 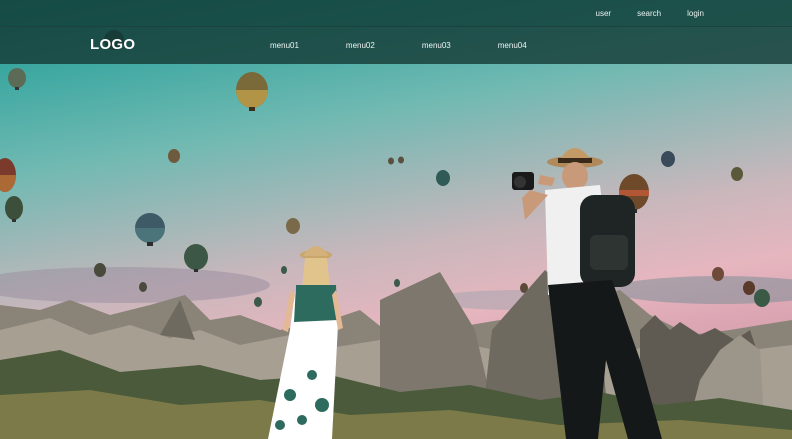 What do you see at coordinates (396, 13) in the screenshot?
I see `top-utility-bar: user search login` at bounding box center [396, 13].